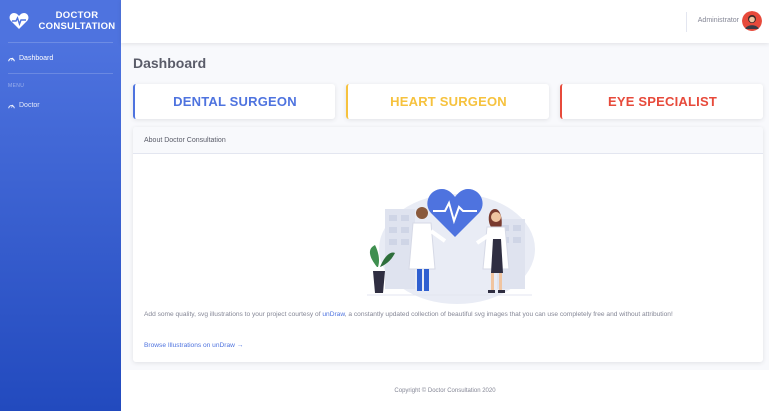 The height and width of the screenshot is (411, 769). Describe the element at coordinates (36, 58) in the screenshot. I see `sidebar-item-label: Dashboard` at that location.